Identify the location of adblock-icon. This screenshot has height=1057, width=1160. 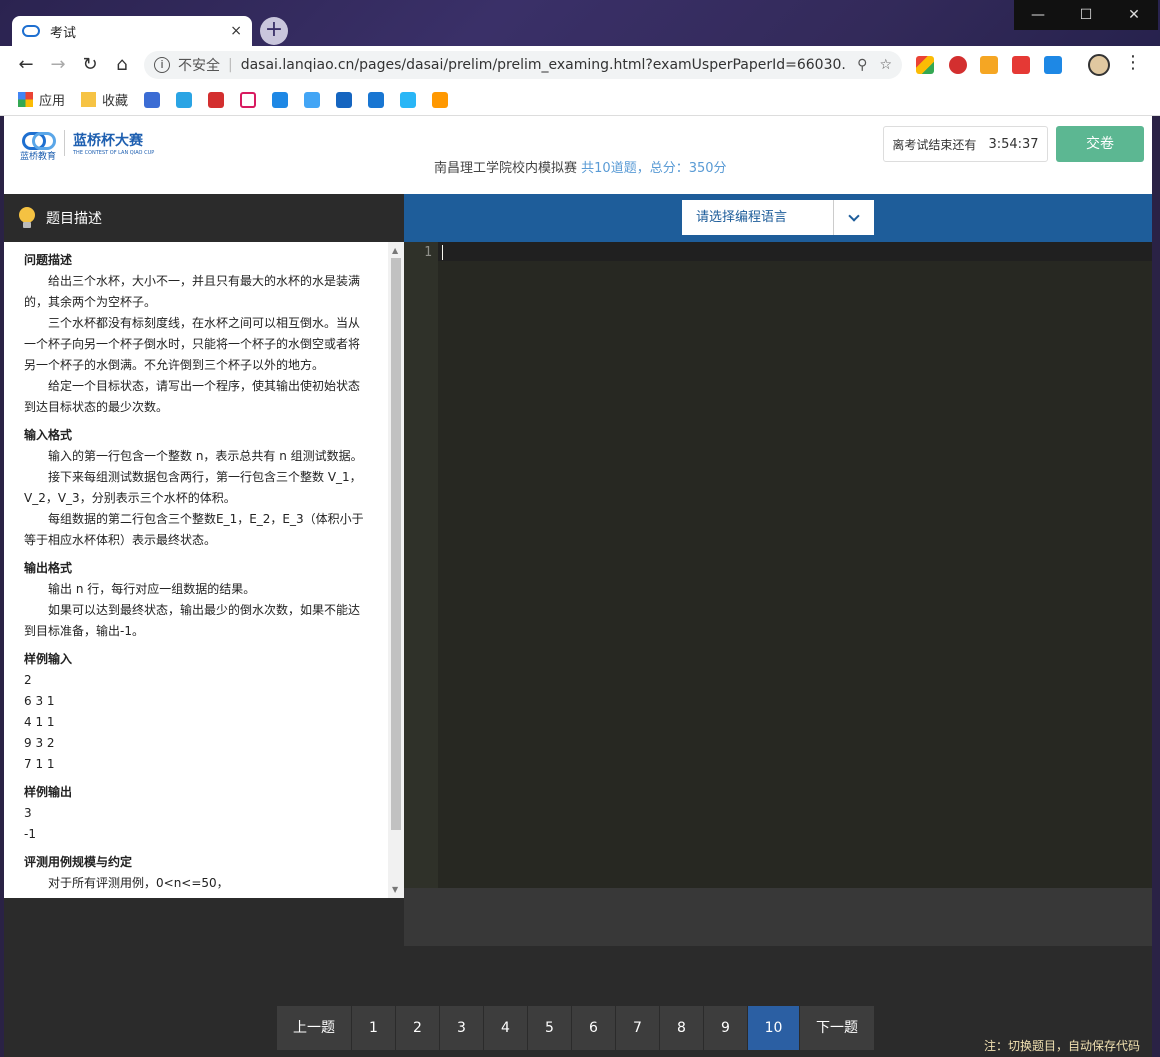
(958, 65).